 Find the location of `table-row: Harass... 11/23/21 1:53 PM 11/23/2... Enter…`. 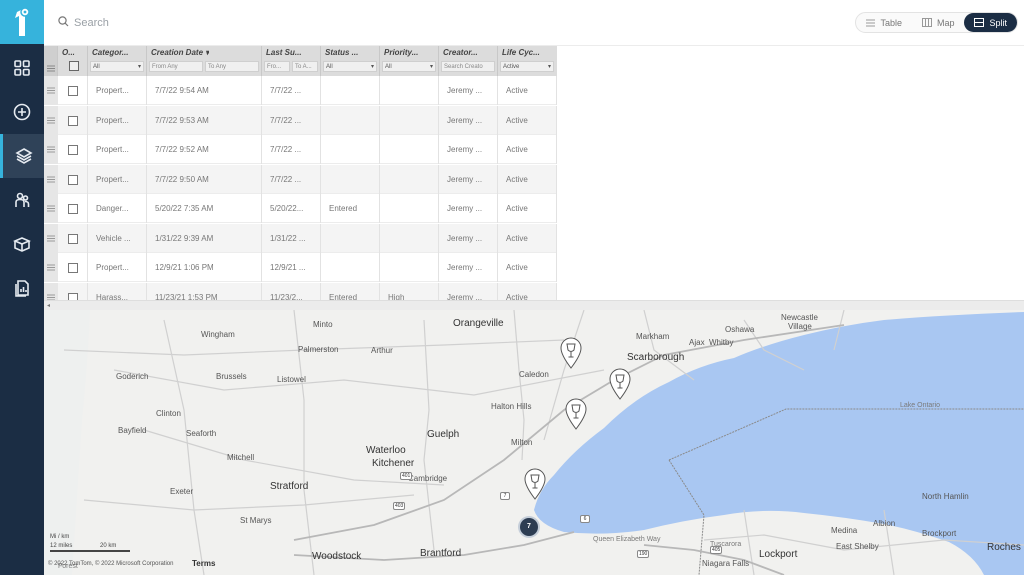

table-row: Harass... 11/23/21 1:53 PM 11/23/2... Enter… is located at coordinates (300, 291).